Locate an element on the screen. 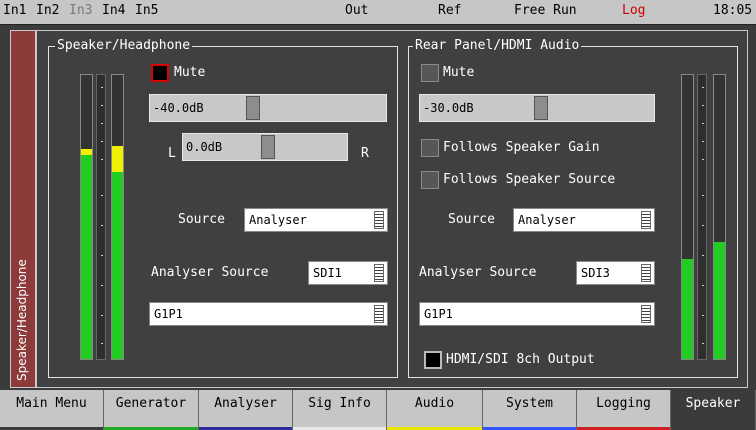 The image size is (756, 430). input-indicator-2: In2 is located at coordinates (48, 10).